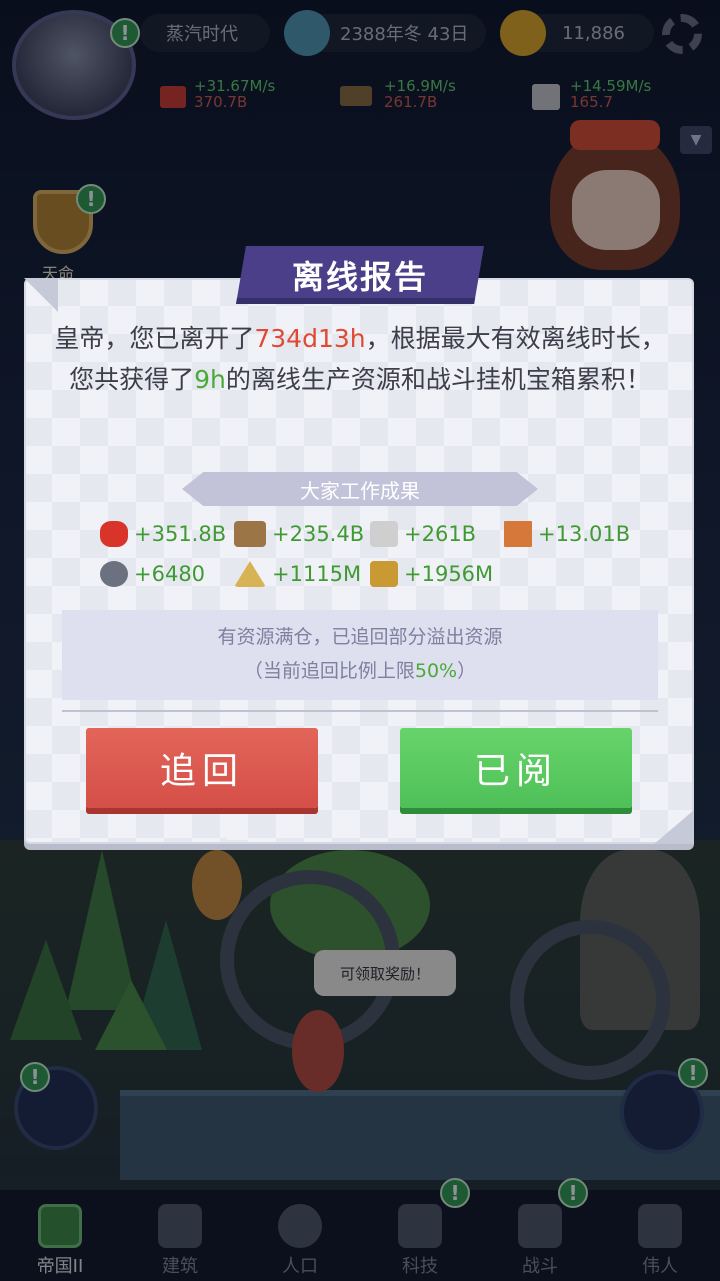 The width and height of the screenshot is (720, 1281). What do you see at coordinates (516, 768) in the screenshot?
I see `read-button: 已阅` at bounding box center [516, 768].